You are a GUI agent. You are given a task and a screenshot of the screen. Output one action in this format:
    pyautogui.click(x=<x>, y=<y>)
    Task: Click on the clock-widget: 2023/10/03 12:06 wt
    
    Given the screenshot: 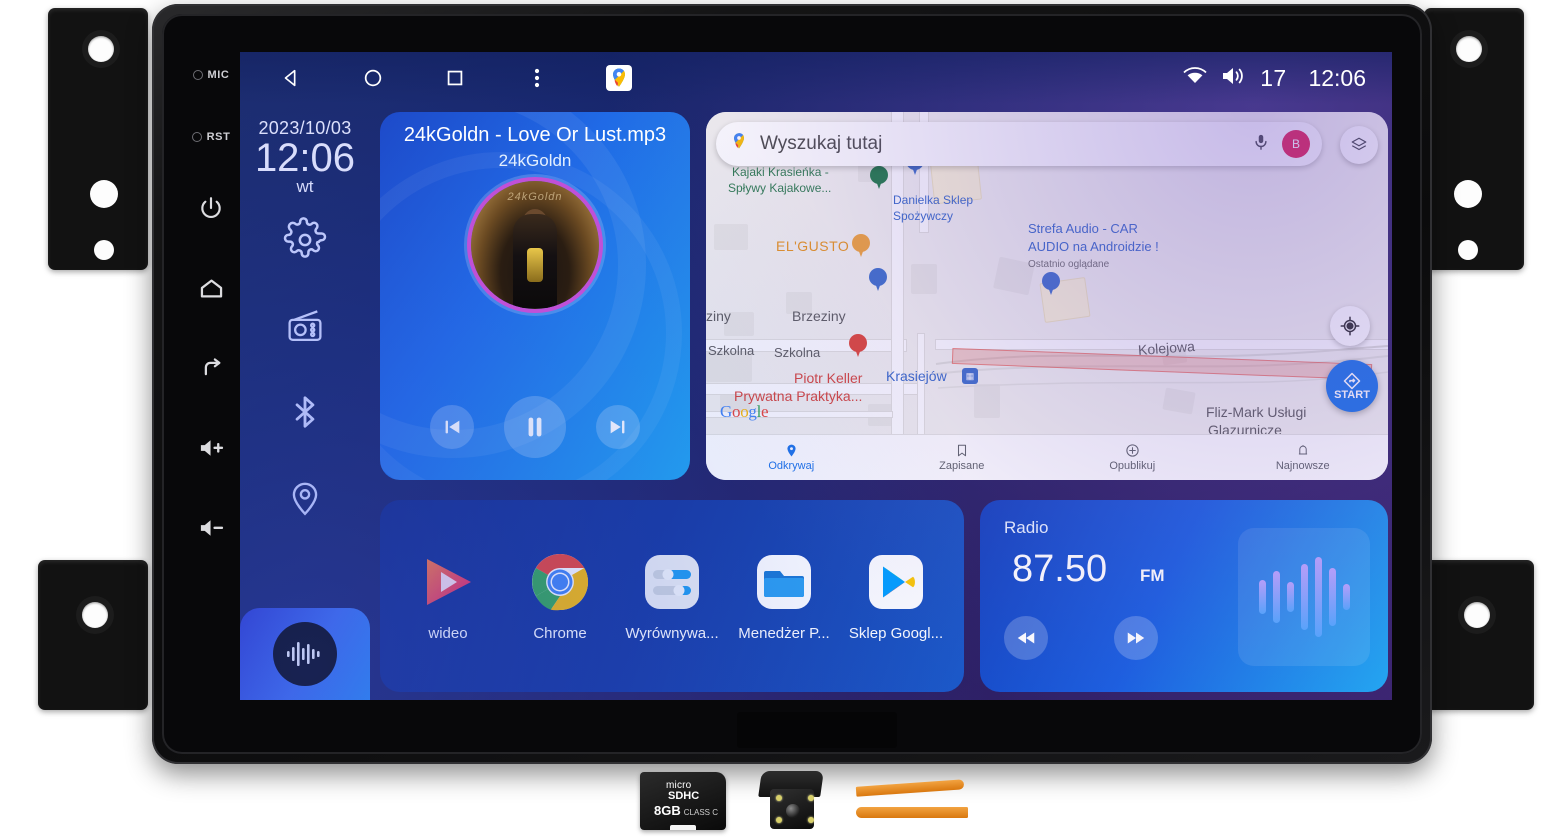 What is the action you would take?
    pyautogui.click(x=305, y=157)
    